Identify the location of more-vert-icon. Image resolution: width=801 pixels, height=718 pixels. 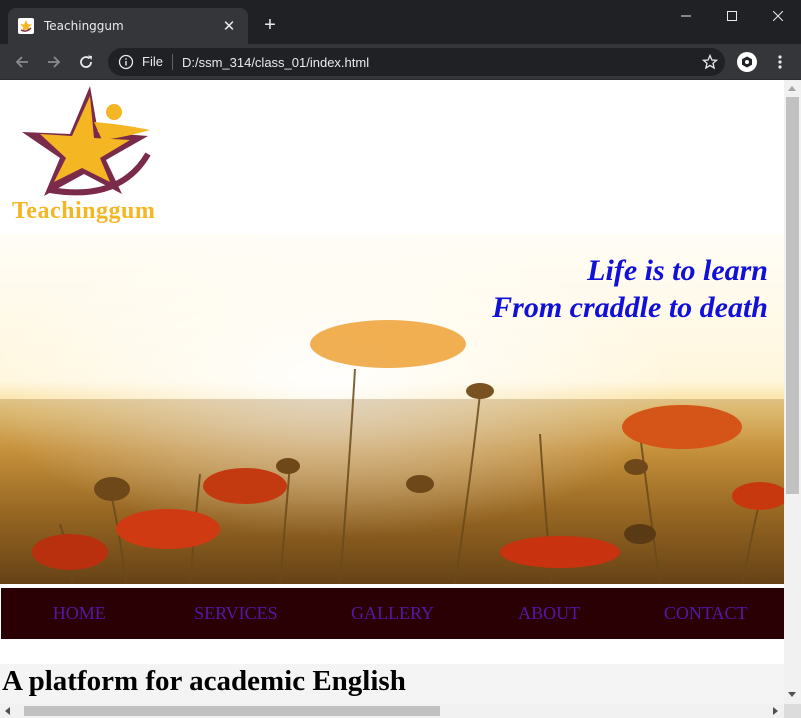
(780, 62).